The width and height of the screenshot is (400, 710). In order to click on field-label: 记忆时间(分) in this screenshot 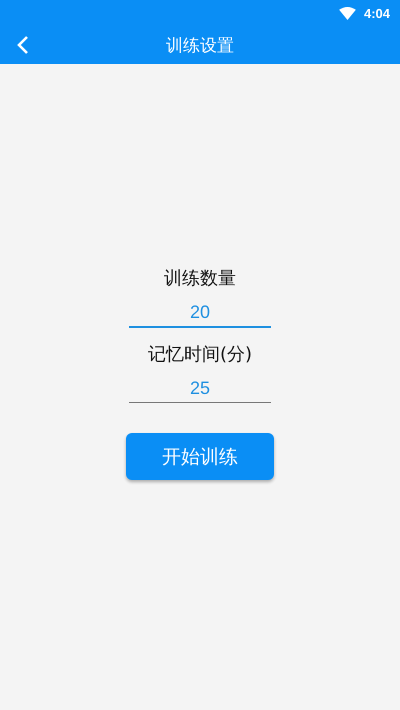, I will do `click(200, 355)`.